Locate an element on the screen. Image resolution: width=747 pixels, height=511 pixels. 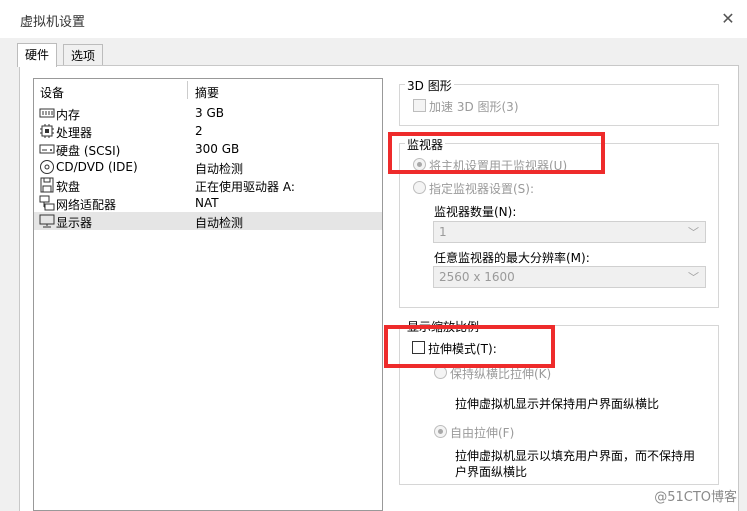
device-summary: 3 GB is located at coordinates (209, 113).